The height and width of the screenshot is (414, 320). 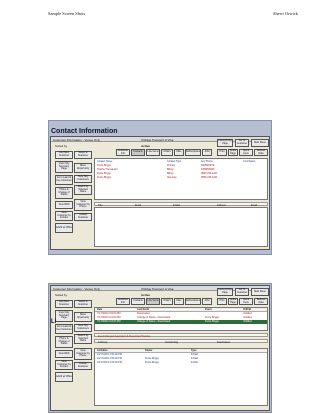 What do you see at coordinates (285, 13) in the screenshot?
I see `doc-author: Sherri Orwick` at bounding box center [285, 13].